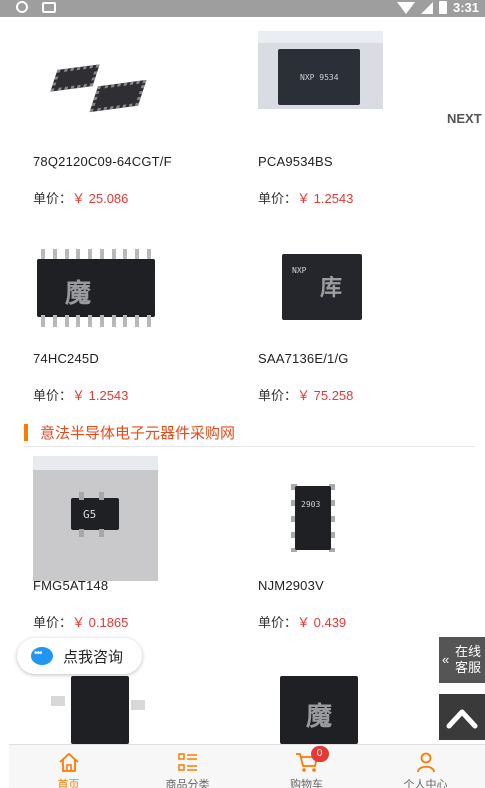 The width and height of the screenshot is (485, 788). I want to click on divider, so click(249, 446).